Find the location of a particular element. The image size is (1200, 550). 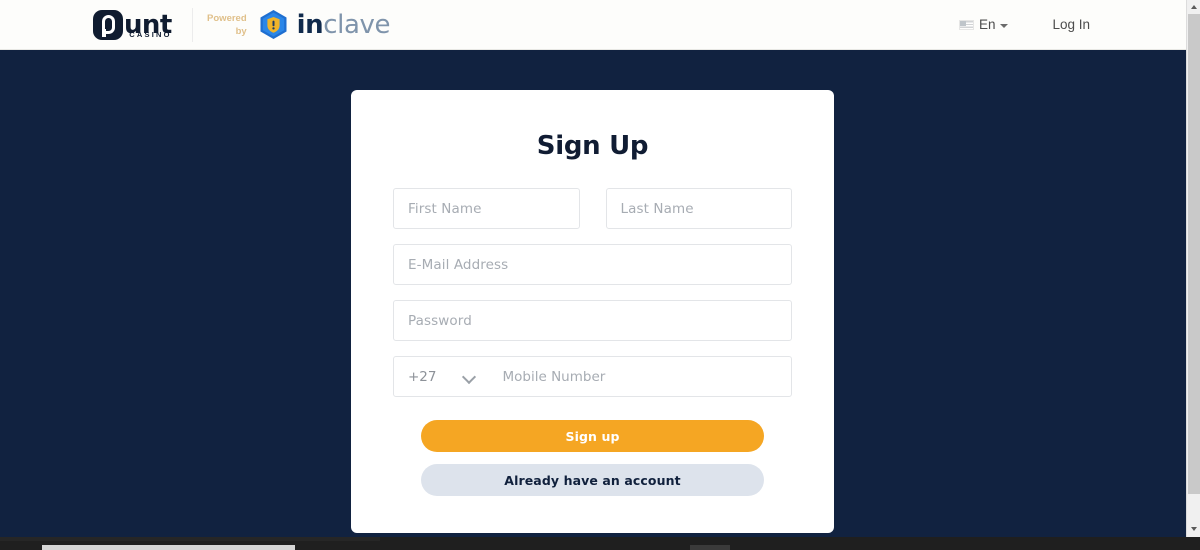

scroll-up-arrow-icon is located at coordinates (1193, 7).